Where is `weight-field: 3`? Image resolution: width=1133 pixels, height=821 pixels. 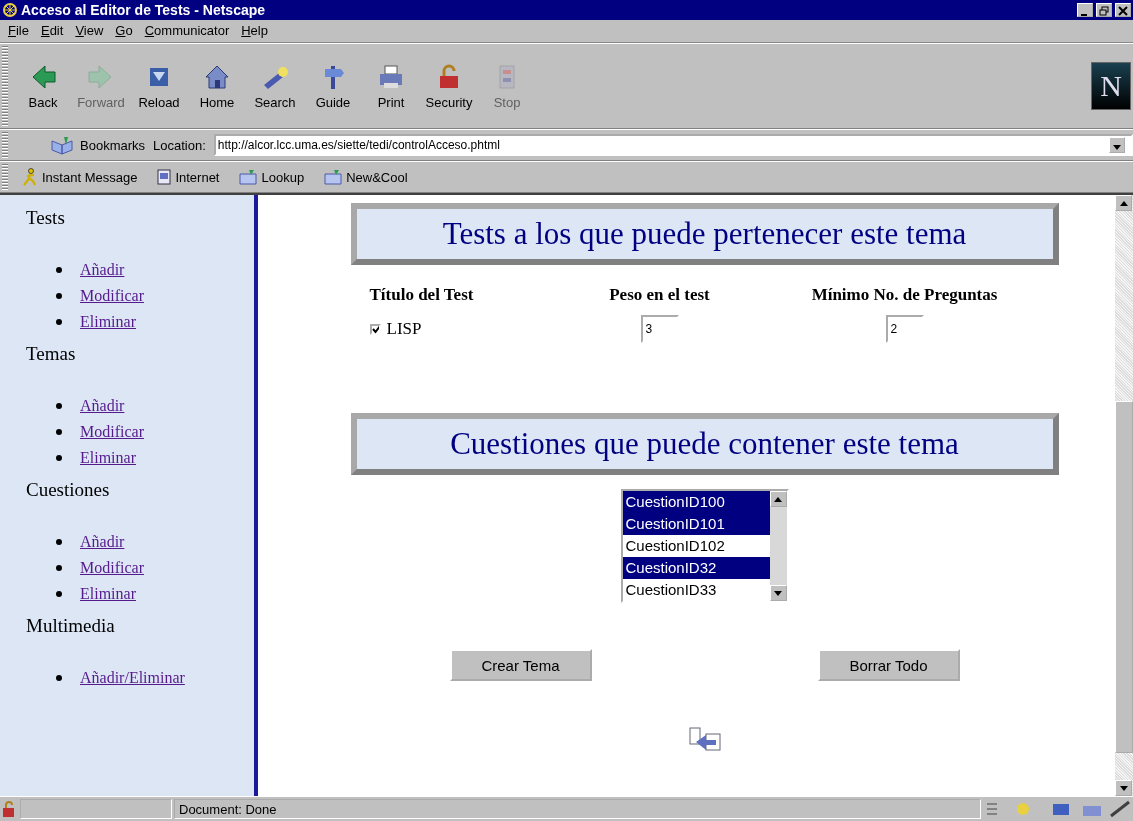
weight-field: 3 is located at coordinates (659, 329).